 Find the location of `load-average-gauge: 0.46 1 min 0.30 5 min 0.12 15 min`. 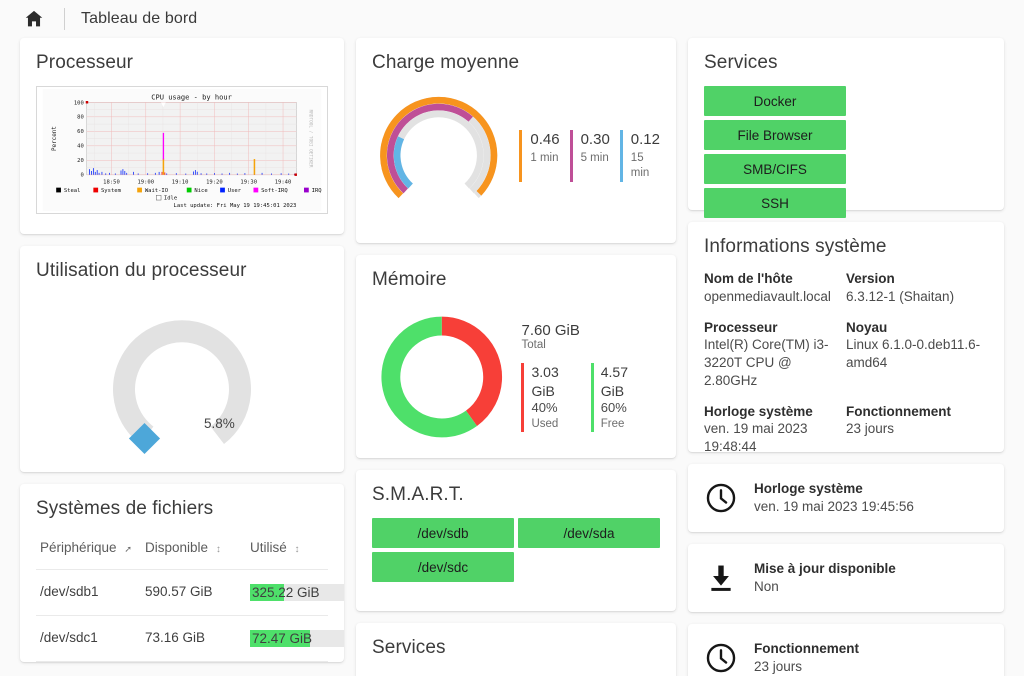

load-average-gauge: 0.46 1 min 0.30 5 min 0.12 15 min is located at coordinates (516, 156).